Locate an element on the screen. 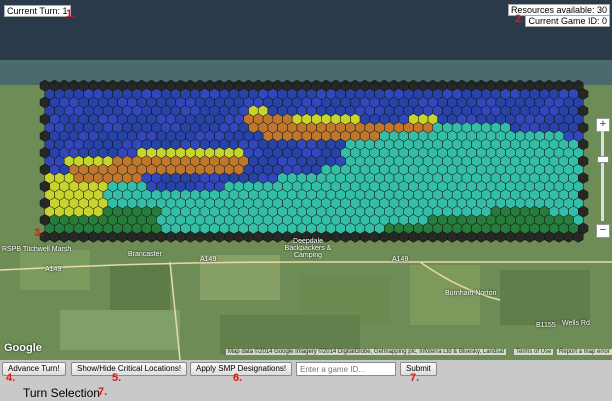 Image resolution: width=612 pixels, height=401 pixels. game-id-input is located at coordinates (346, 369).